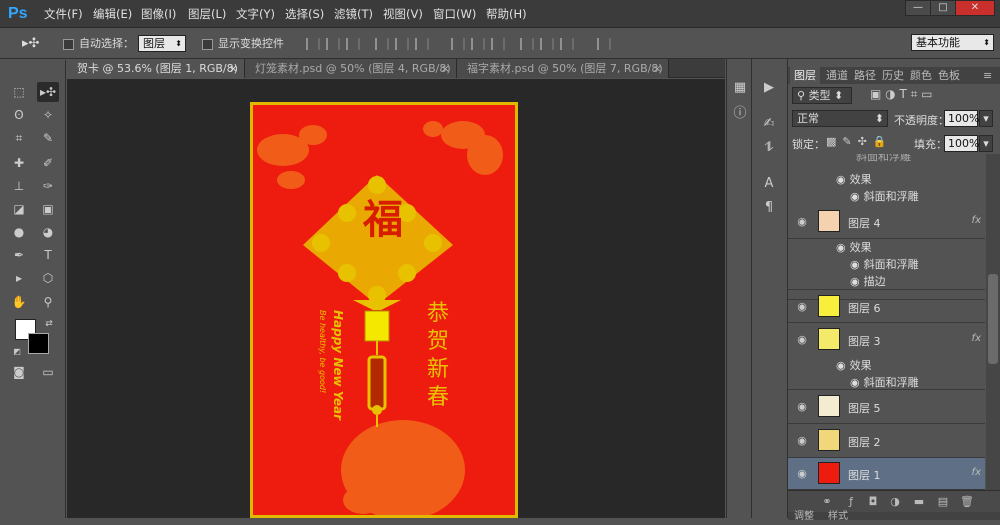 This screenshot has width=1000, height=525. I want to click on show-transform-checkbox: 显示变换控件, so click(243, 44).